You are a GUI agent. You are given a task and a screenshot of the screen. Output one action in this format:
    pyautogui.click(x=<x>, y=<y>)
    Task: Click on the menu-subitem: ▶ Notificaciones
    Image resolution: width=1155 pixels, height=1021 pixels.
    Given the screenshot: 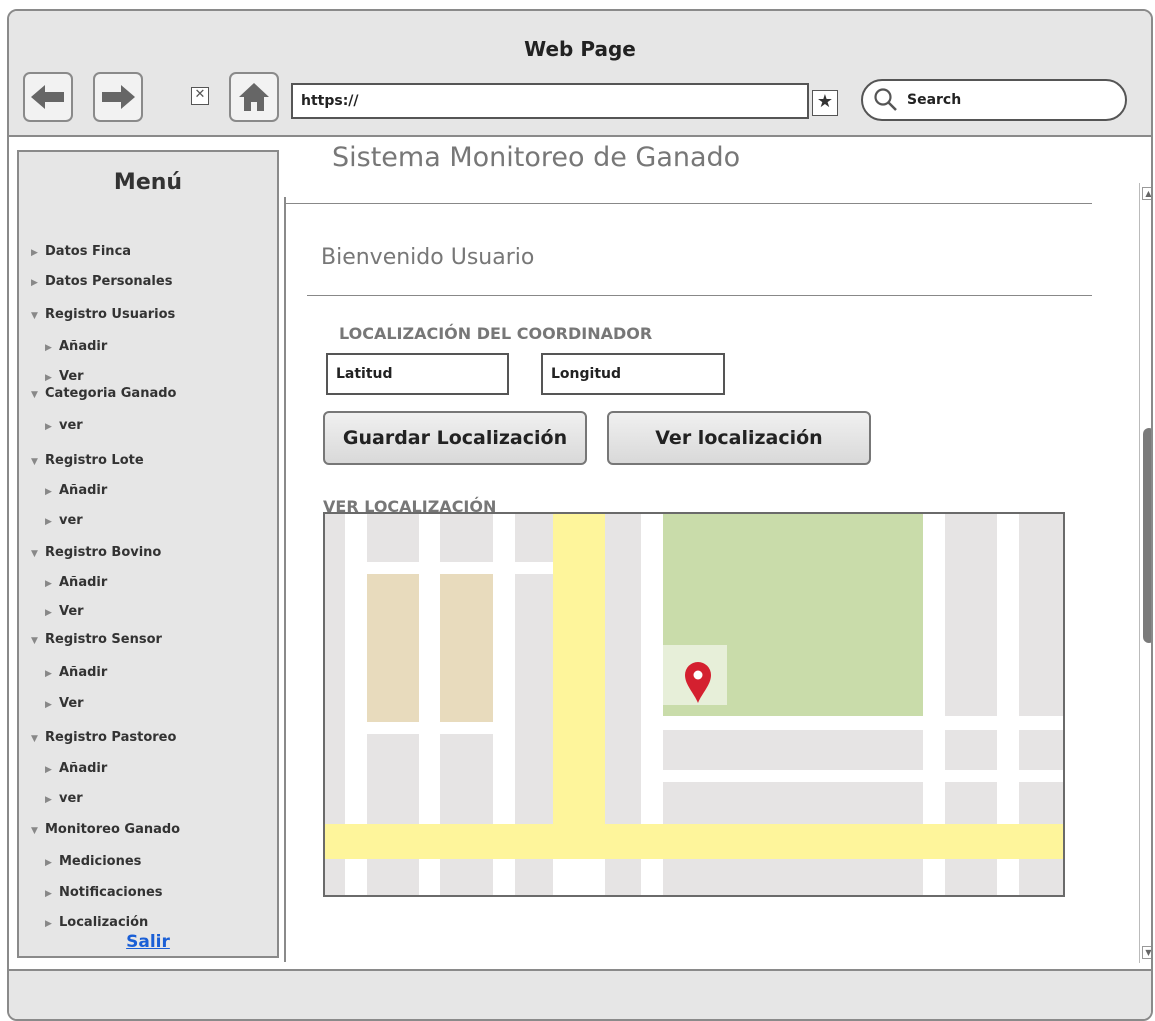 What is the action you would take?
    pyautogui.click(x=104, y=892)
    